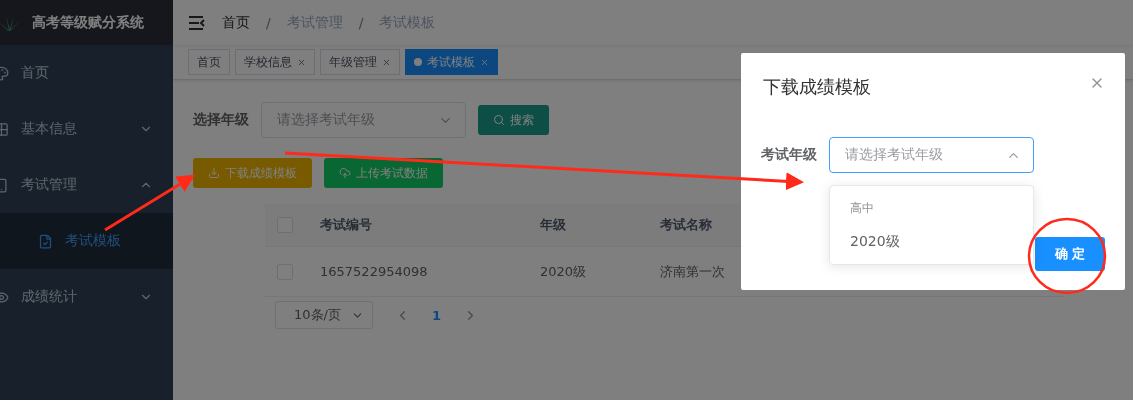 The height and width of the screenshot is (400, 1133). I want to click on document-icon, so click(45, 241).